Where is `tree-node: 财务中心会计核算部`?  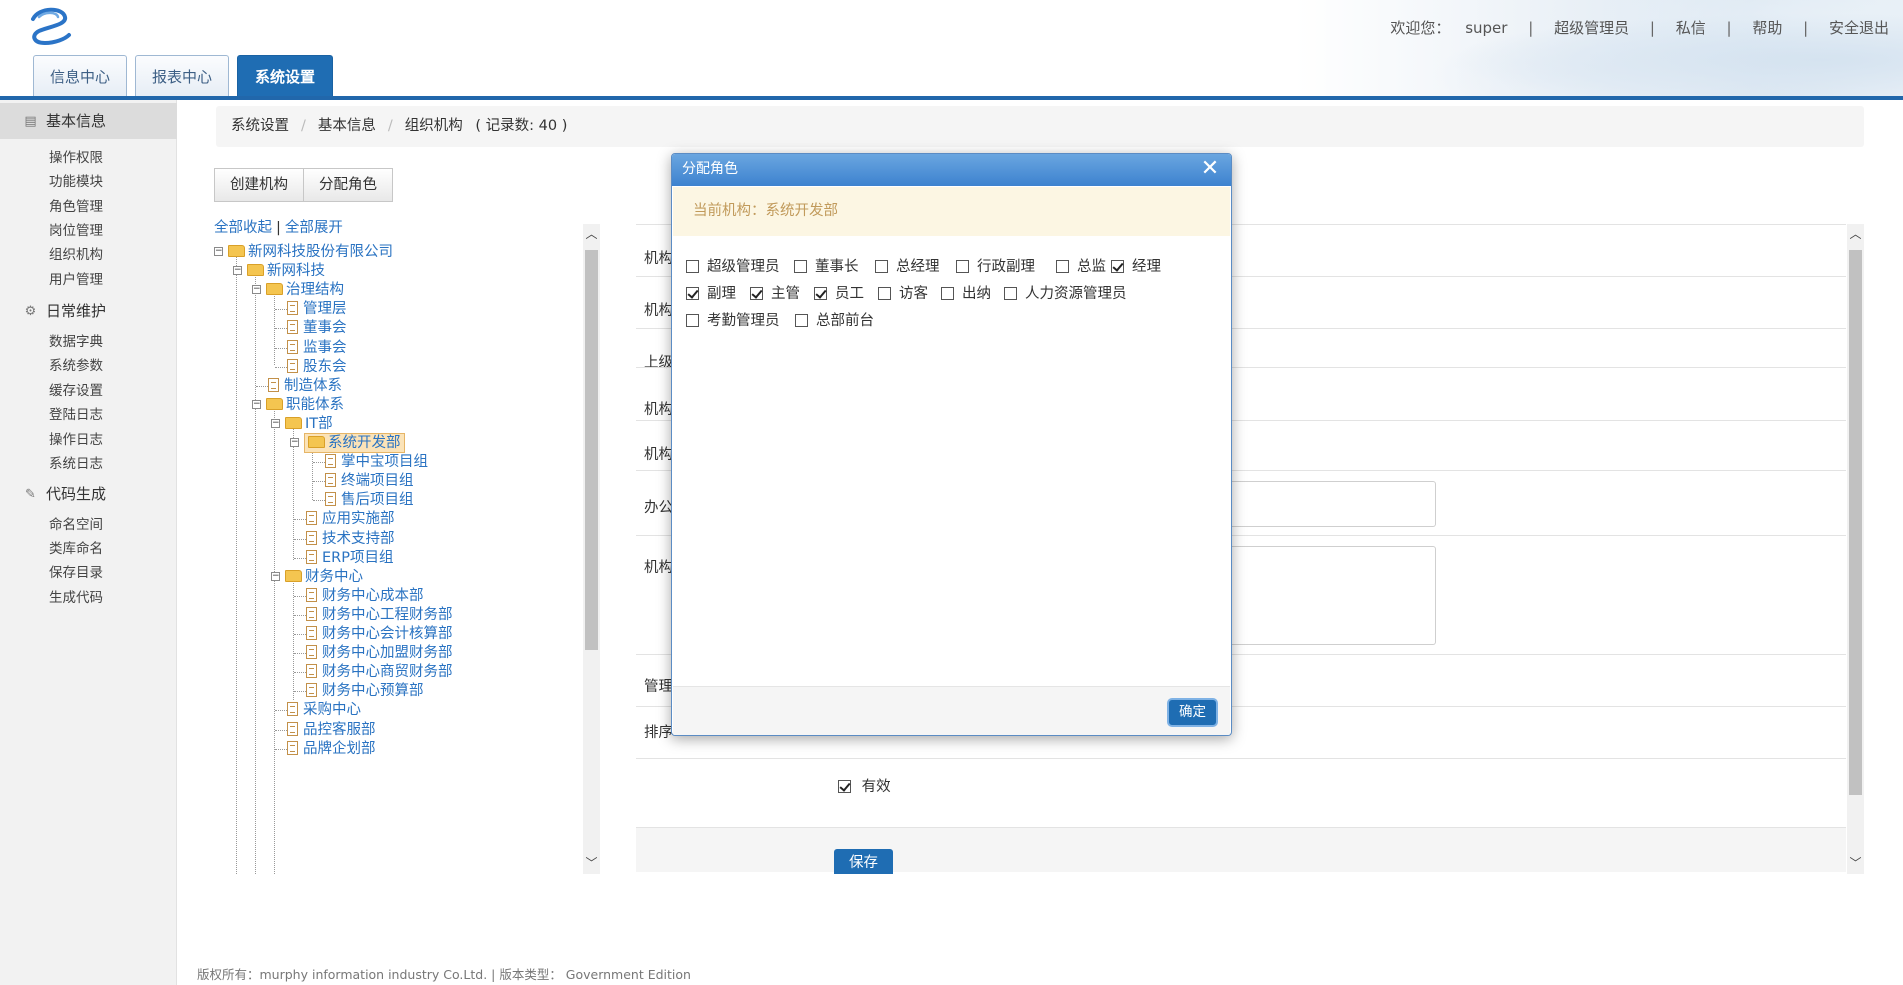
tree-node: 财务中心会计核算部 is located at coordinates (379, 634).